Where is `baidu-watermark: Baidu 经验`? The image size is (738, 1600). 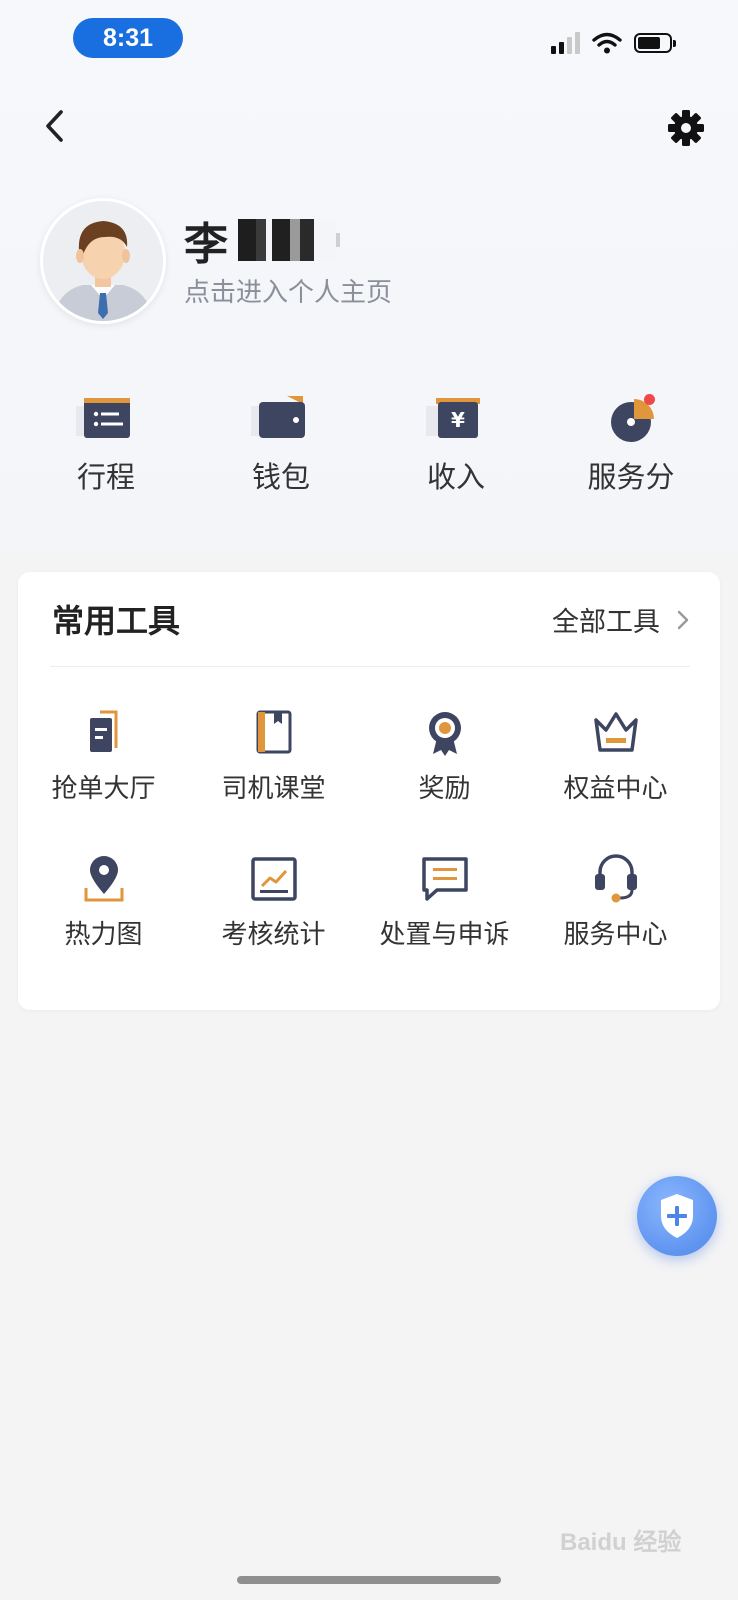
baidu-watermark: Baidu 经验 is located at coordinates (621, 1542).